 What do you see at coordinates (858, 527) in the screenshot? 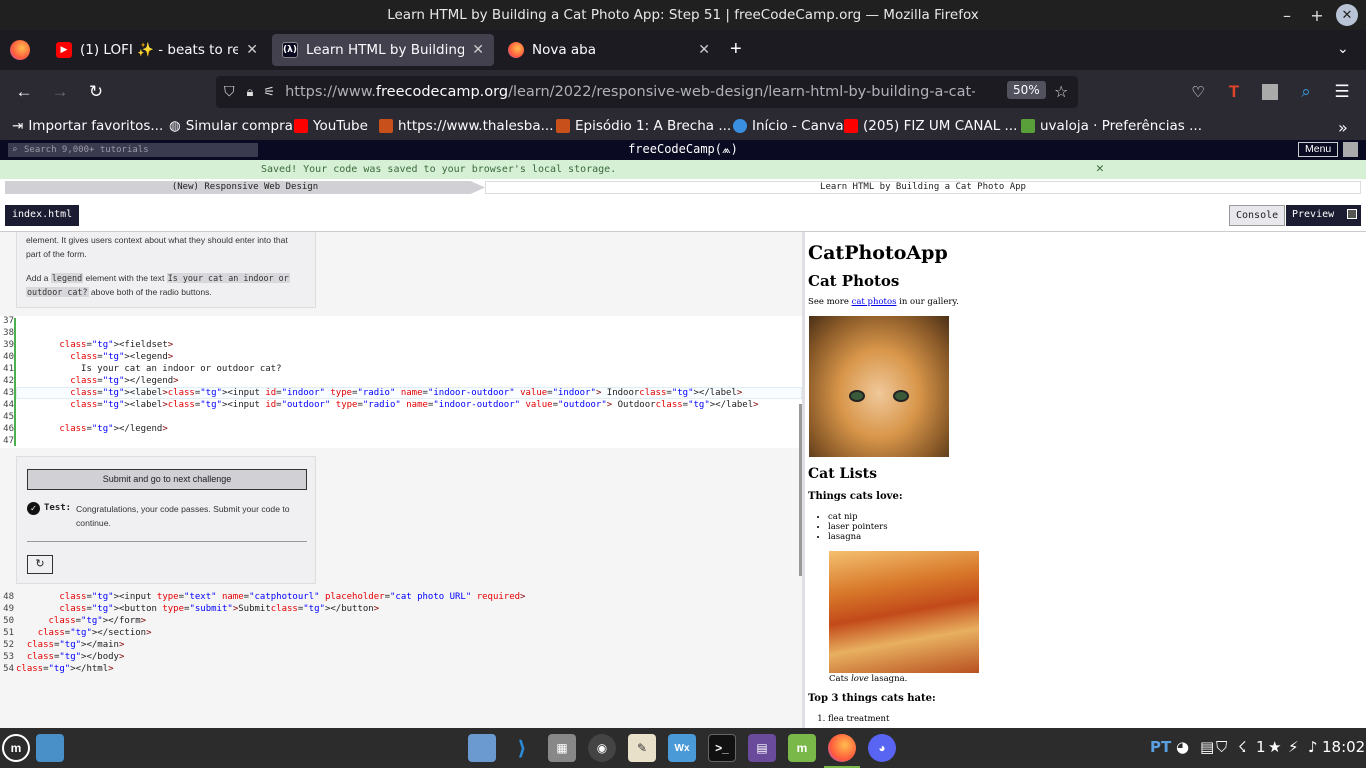
I see `love-list: cat nip laser pointers lasagna` at bounding box center [858, 527].